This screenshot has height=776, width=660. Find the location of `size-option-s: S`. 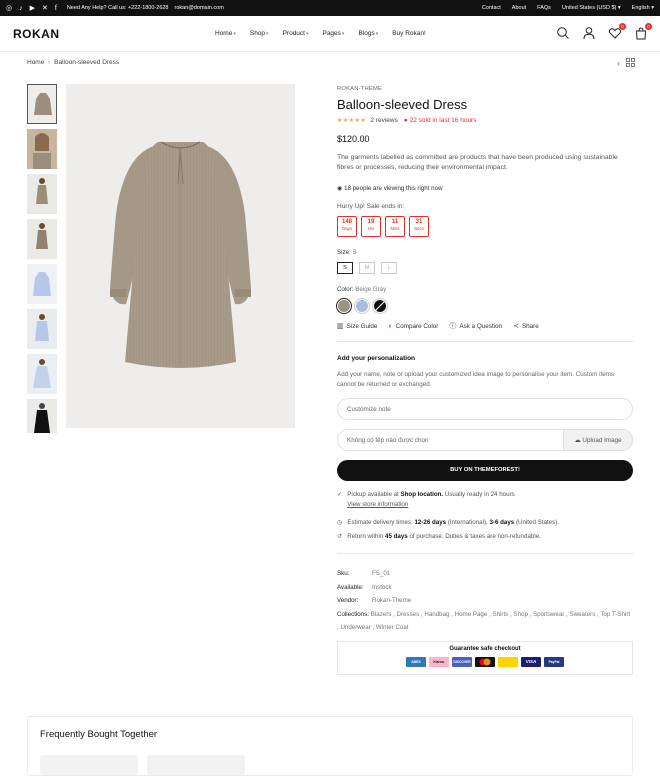

size-option-s: S is located at coordinates (345, 268).